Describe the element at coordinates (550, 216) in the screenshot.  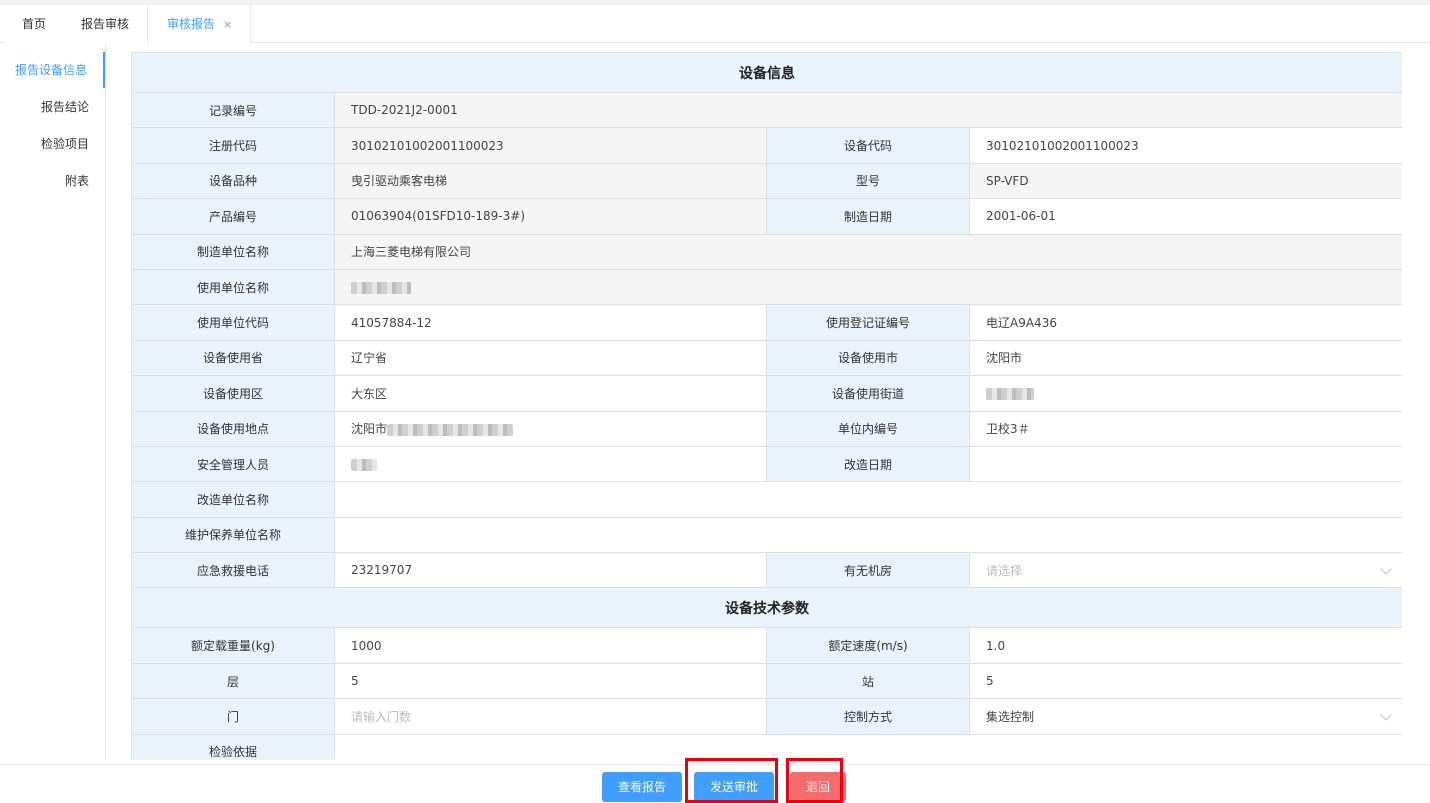
I see `product-no-value: 01063904(01SFD10-189-3#)` at that location.